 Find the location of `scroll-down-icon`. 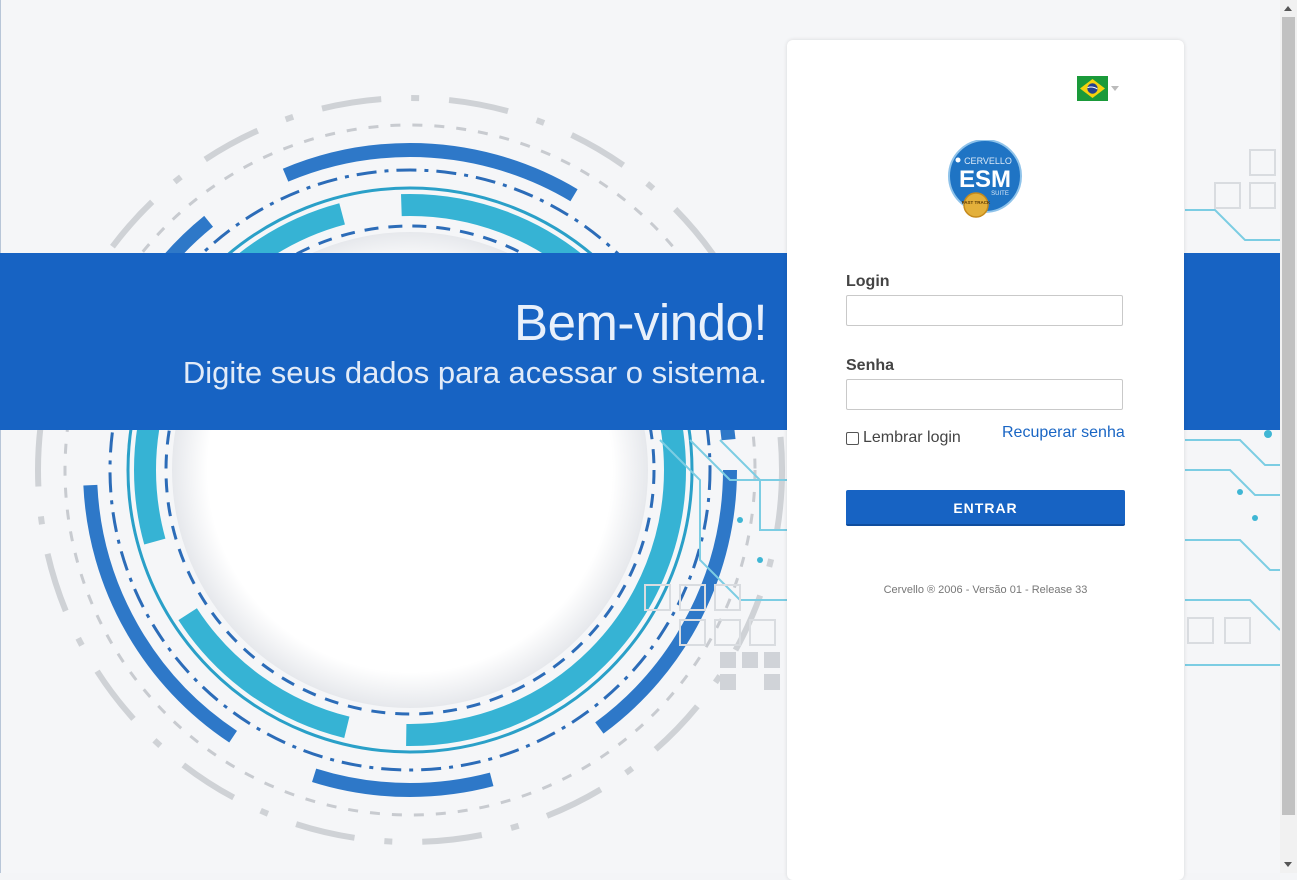

scroll-down-icon is located at coordinates (1288, 864).